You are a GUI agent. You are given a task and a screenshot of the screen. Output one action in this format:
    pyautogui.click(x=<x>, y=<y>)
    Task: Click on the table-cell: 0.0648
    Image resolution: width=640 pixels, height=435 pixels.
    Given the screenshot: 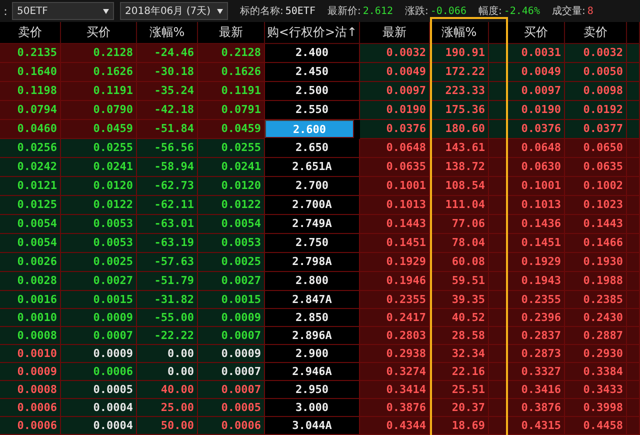 What is the action you would take?
    pyautogui.click(x=395, y=148)
    